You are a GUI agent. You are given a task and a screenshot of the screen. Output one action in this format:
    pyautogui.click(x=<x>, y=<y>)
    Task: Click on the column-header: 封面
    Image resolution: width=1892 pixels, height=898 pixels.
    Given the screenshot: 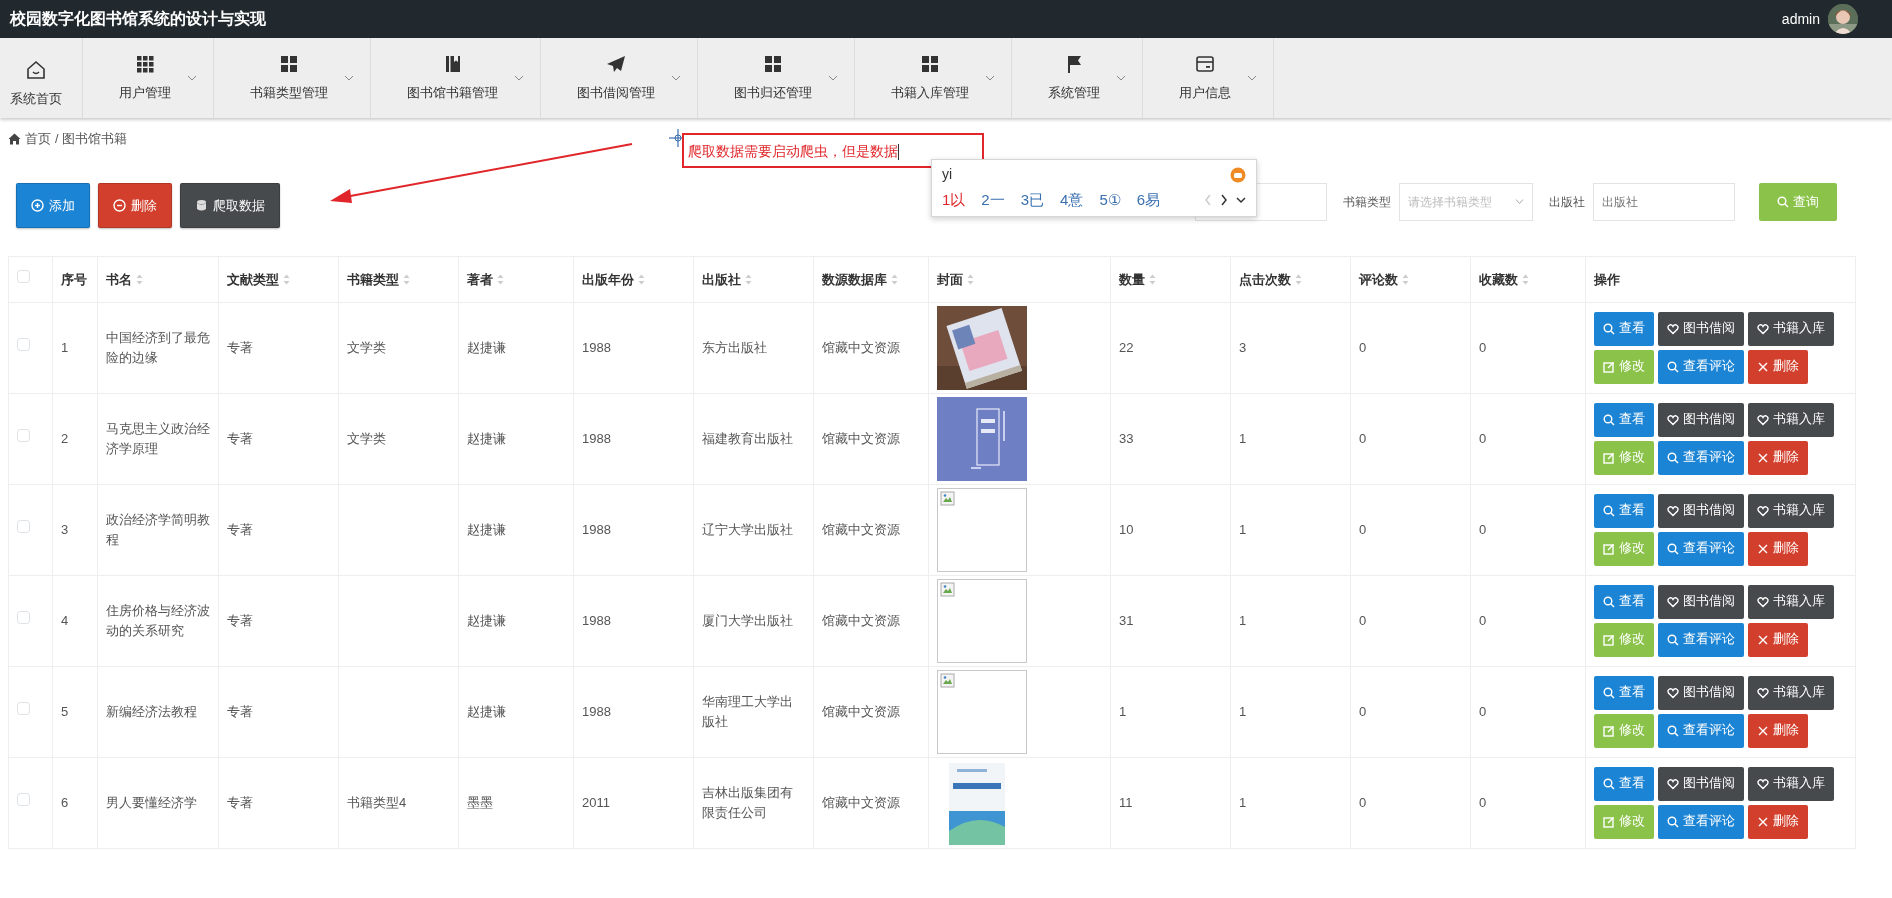 What is the action you would take?
    pyautogui.click(x=950, y=279)
    